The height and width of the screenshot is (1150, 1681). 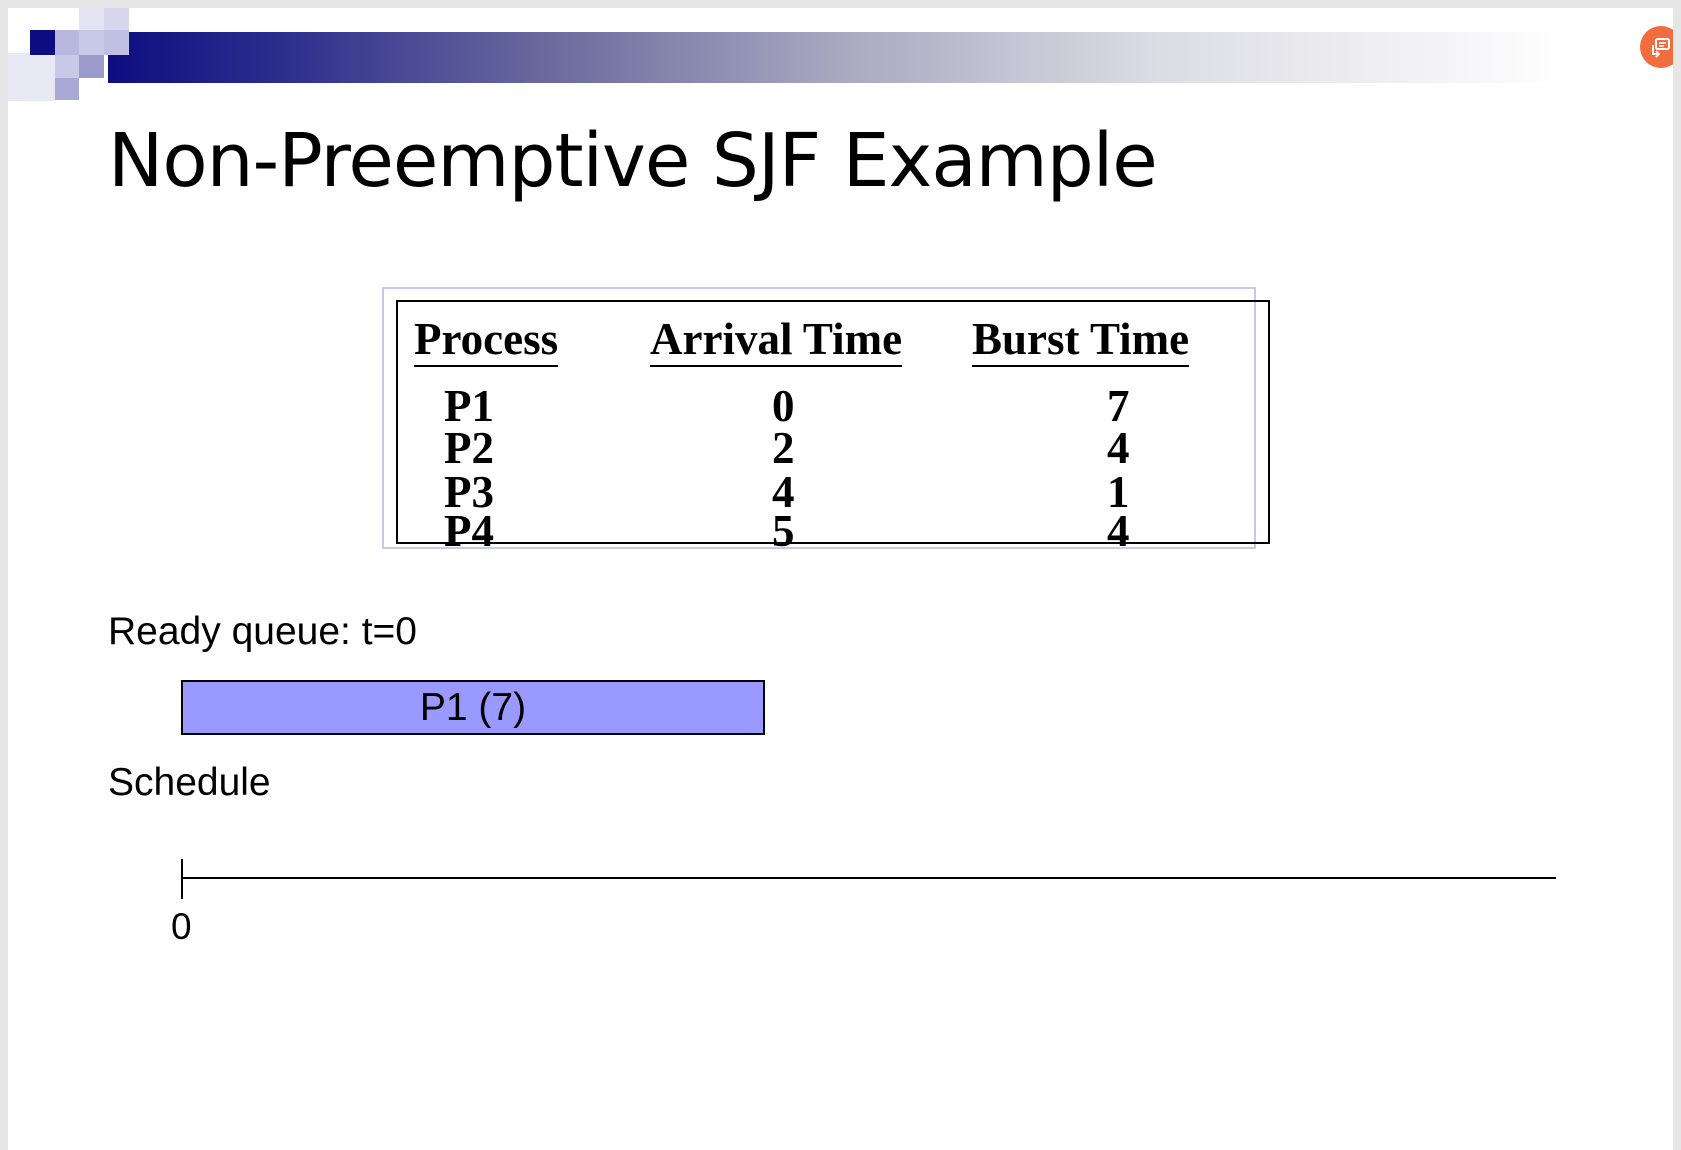 I want to click on schedule-timeline, so click(x=868, y=878).